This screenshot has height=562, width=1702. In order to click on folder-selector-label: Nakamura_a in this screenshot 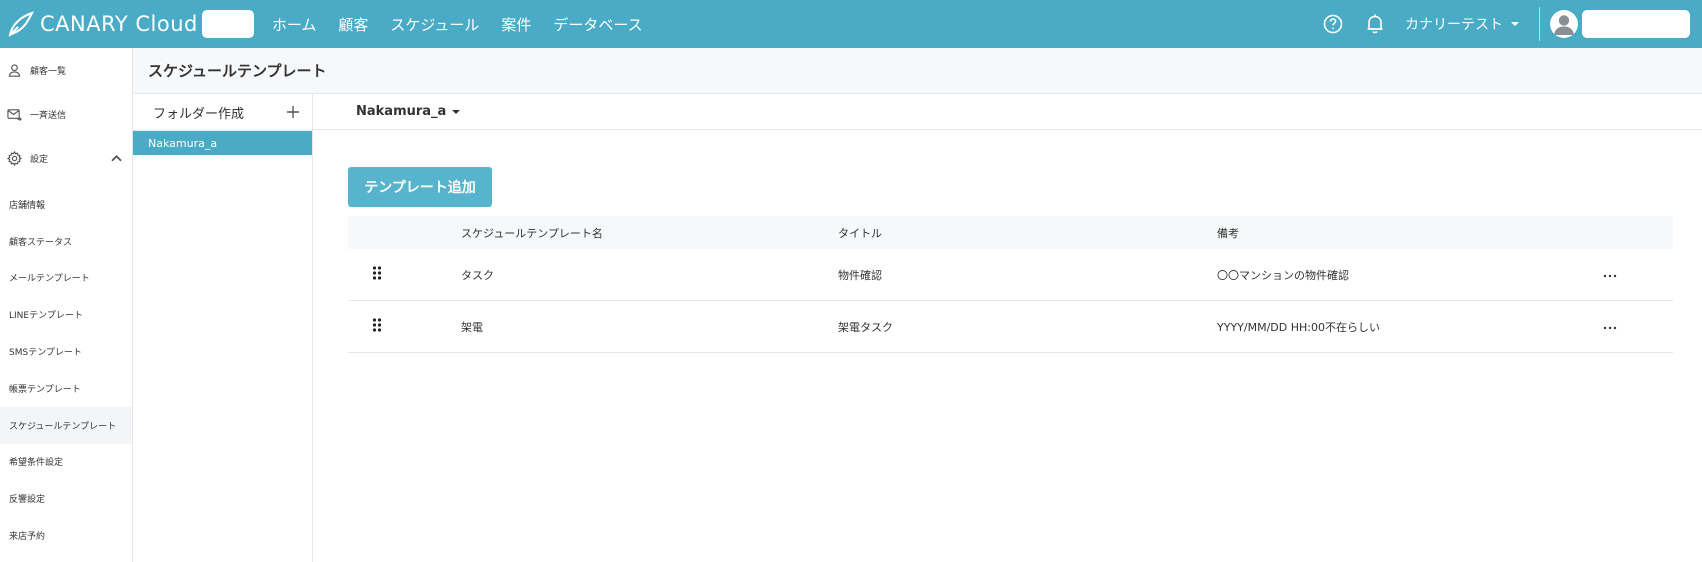, I will do `click(401, 111)`.